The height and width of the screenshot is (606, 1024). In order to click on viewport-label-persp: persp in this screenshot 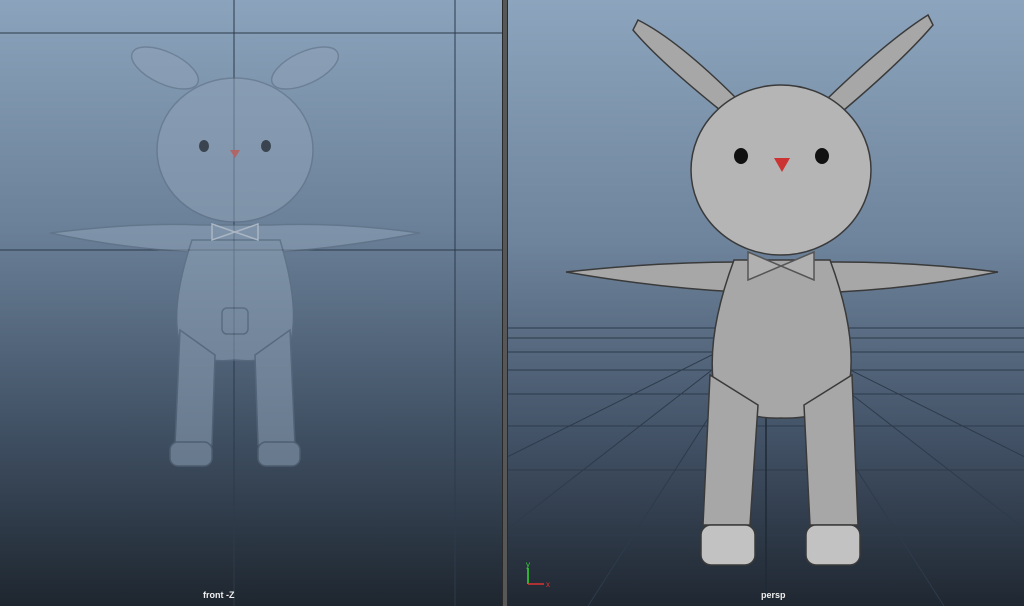, I will do `click(773, 595)`.